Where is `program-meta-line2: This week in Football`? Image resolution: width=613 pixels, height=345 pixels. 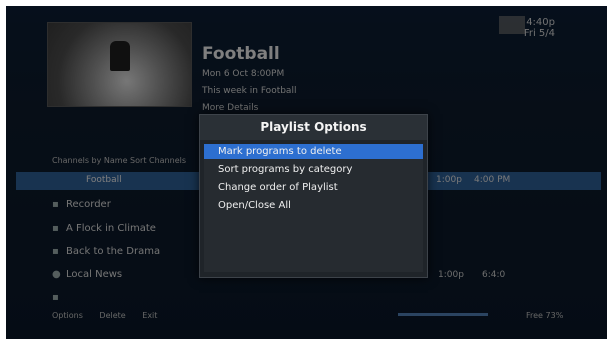
program-meta-line2: This week in Football is located at coordinates (249, 91).